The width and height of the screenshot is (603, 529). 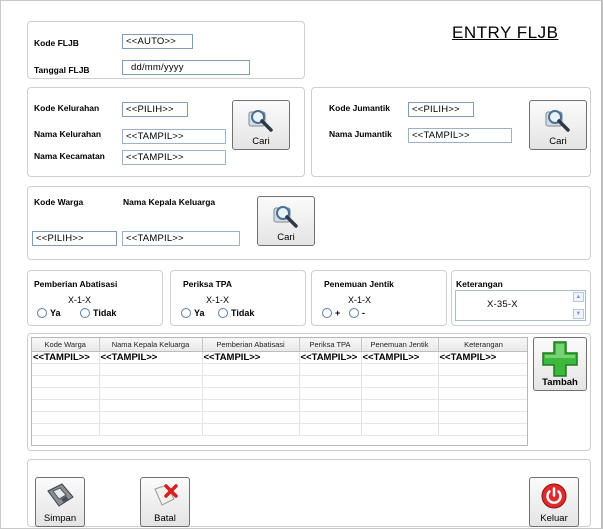 What do you see at coordinates (68, 134) in the screenshot?
I see `nama-kelurahan-label: Nama Kelurahan` at bounding box center [68, 134].